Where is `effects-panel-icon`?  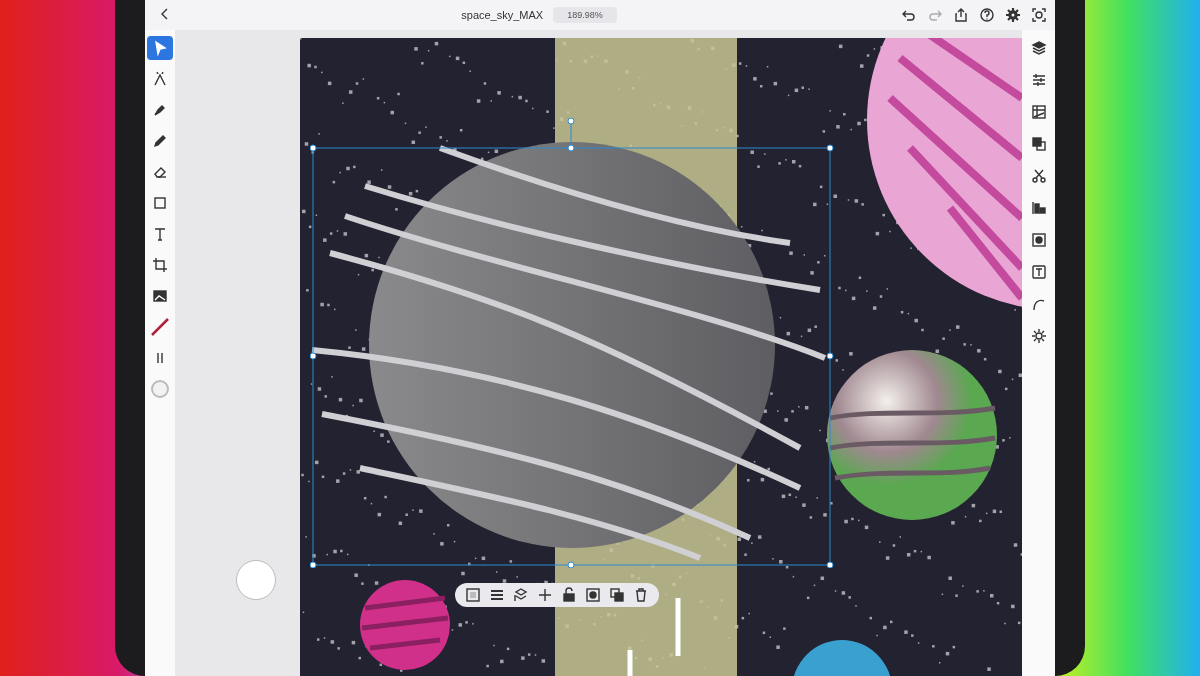
effects-panel-icon is located at coordinates (1038, 336).